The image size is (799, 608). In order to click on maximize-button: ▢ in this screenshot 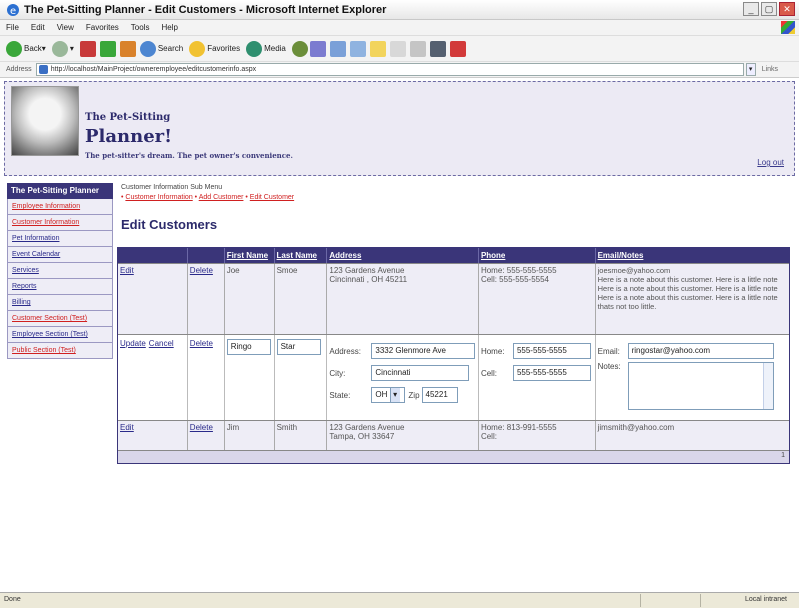, I will do `click(769, 9)`.